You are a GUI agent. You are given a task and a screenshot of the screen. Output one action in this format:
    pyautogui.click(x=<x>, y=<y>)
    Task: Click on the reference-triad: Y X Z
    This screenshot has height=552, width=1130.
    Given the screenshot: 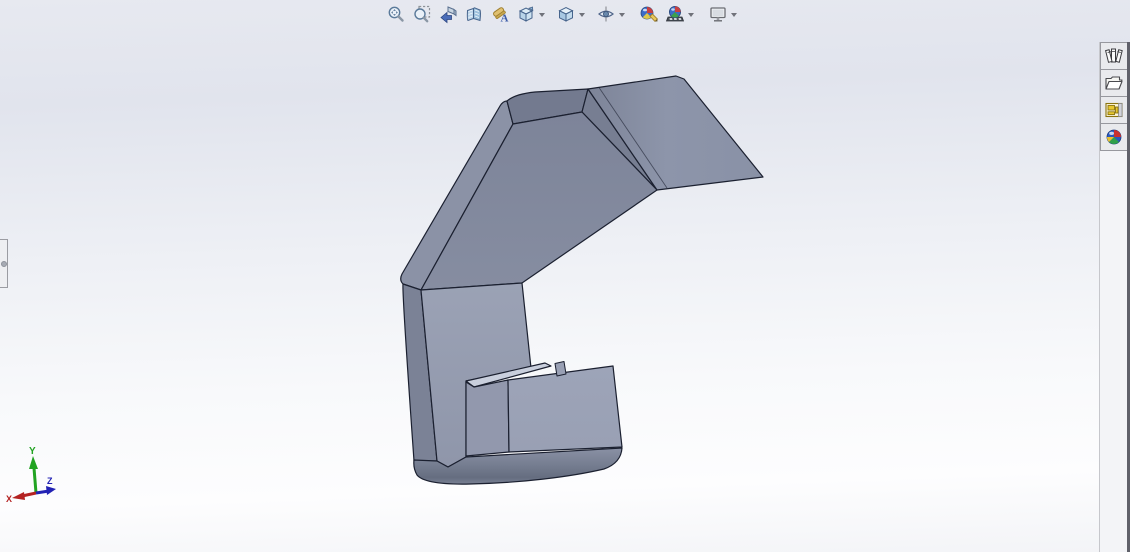 What is the action you would take?
    pyautogui.click(x=31, y=475)
    